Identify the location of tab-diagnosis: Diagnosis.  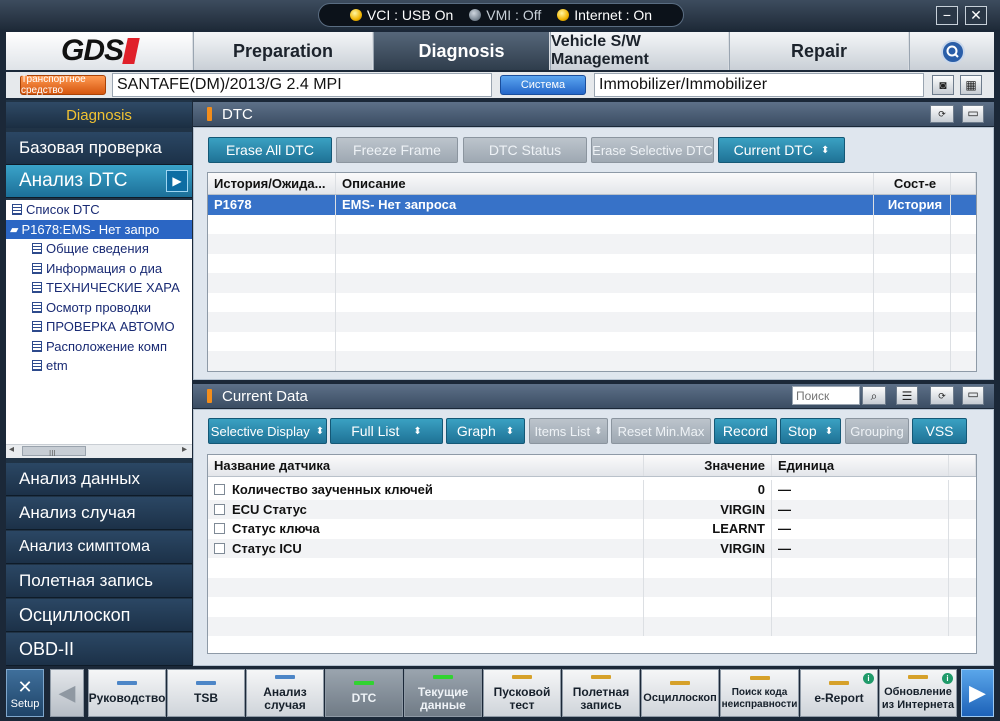
(461, 51).